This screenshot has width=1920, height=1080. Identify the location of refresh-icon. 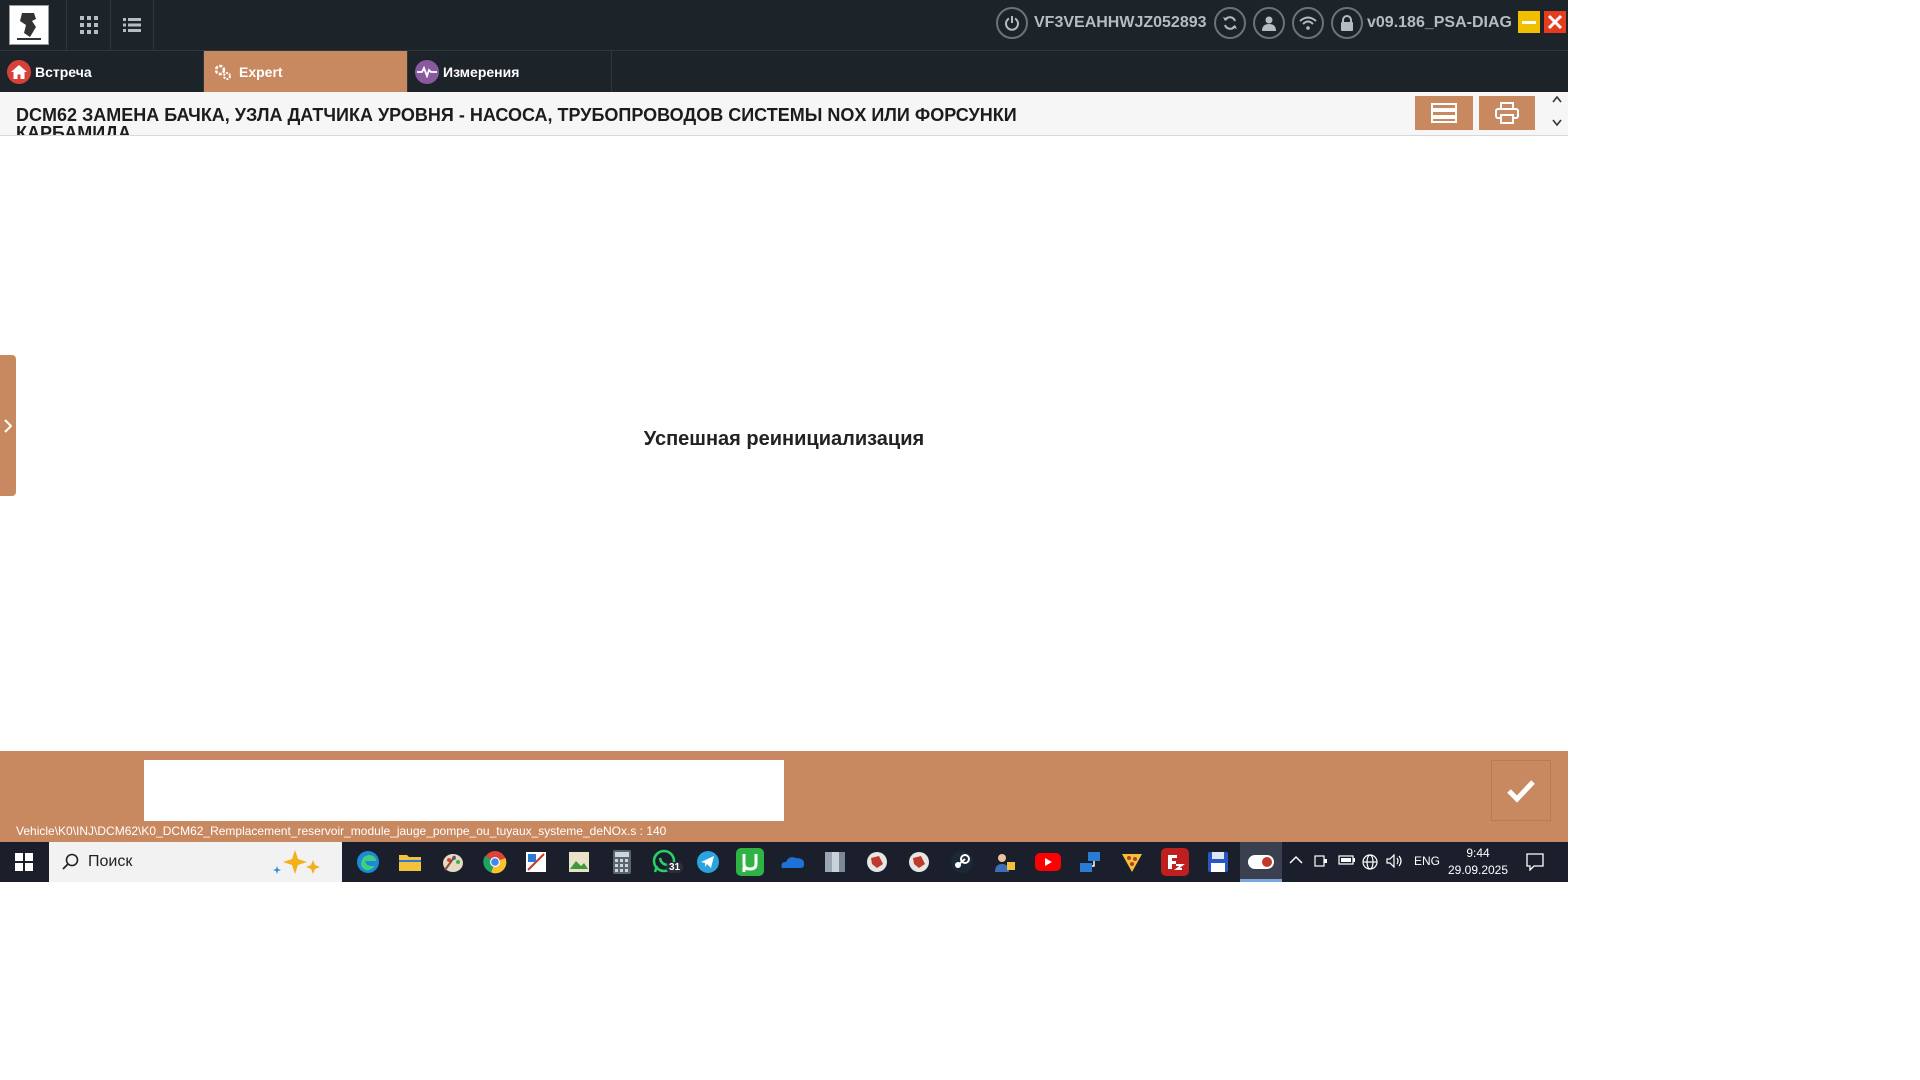
(1230, 23).